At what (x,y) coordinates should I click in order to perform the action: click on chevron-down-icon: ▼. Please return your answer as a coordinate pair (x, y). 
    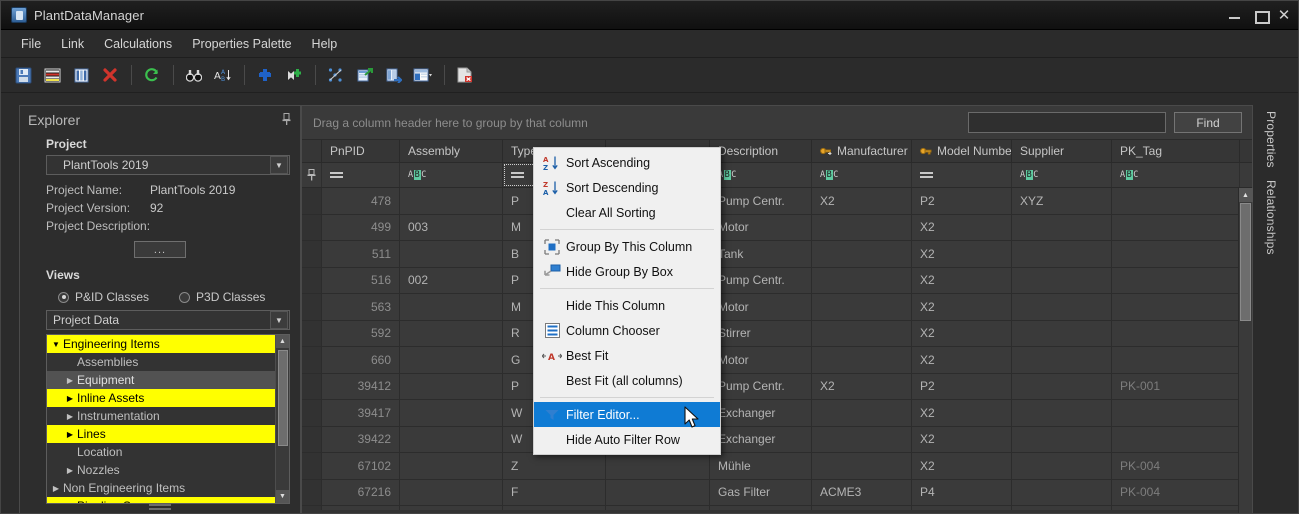
    Looking at the image, I should click on (279, 165).